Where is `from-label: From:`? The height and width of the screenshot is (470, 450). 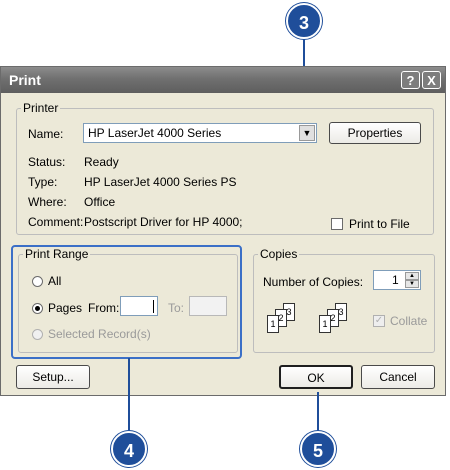
from-label: From: is located at coordinates (104, 308).